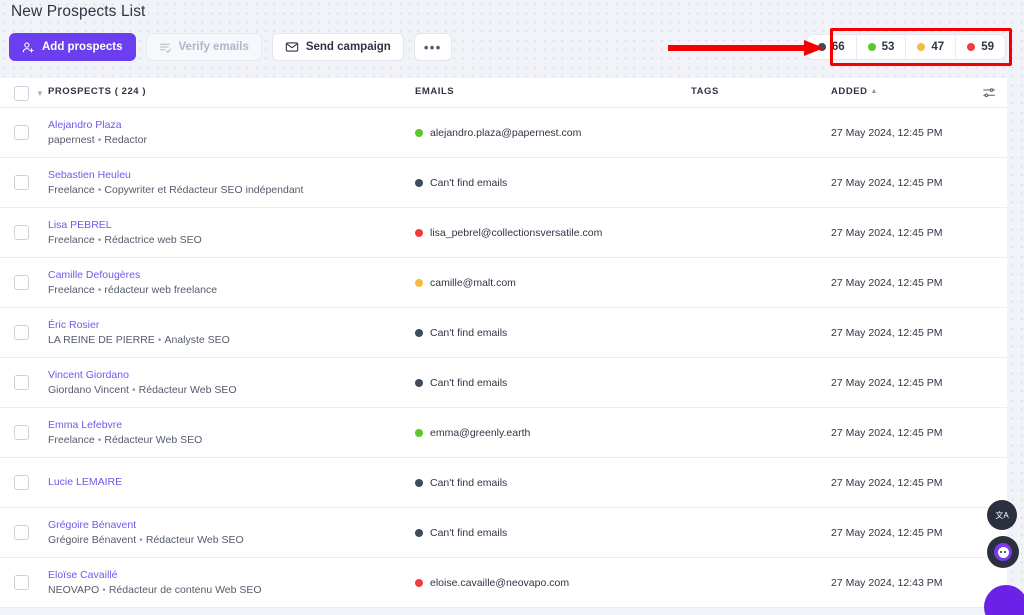 The width and height of the screenshot is (1024, 615). Describe the element at coordinates (125, 239) in the screenshot. I see `prospect-subtitle: Freelance • Rédactrice web SEO` at that location.